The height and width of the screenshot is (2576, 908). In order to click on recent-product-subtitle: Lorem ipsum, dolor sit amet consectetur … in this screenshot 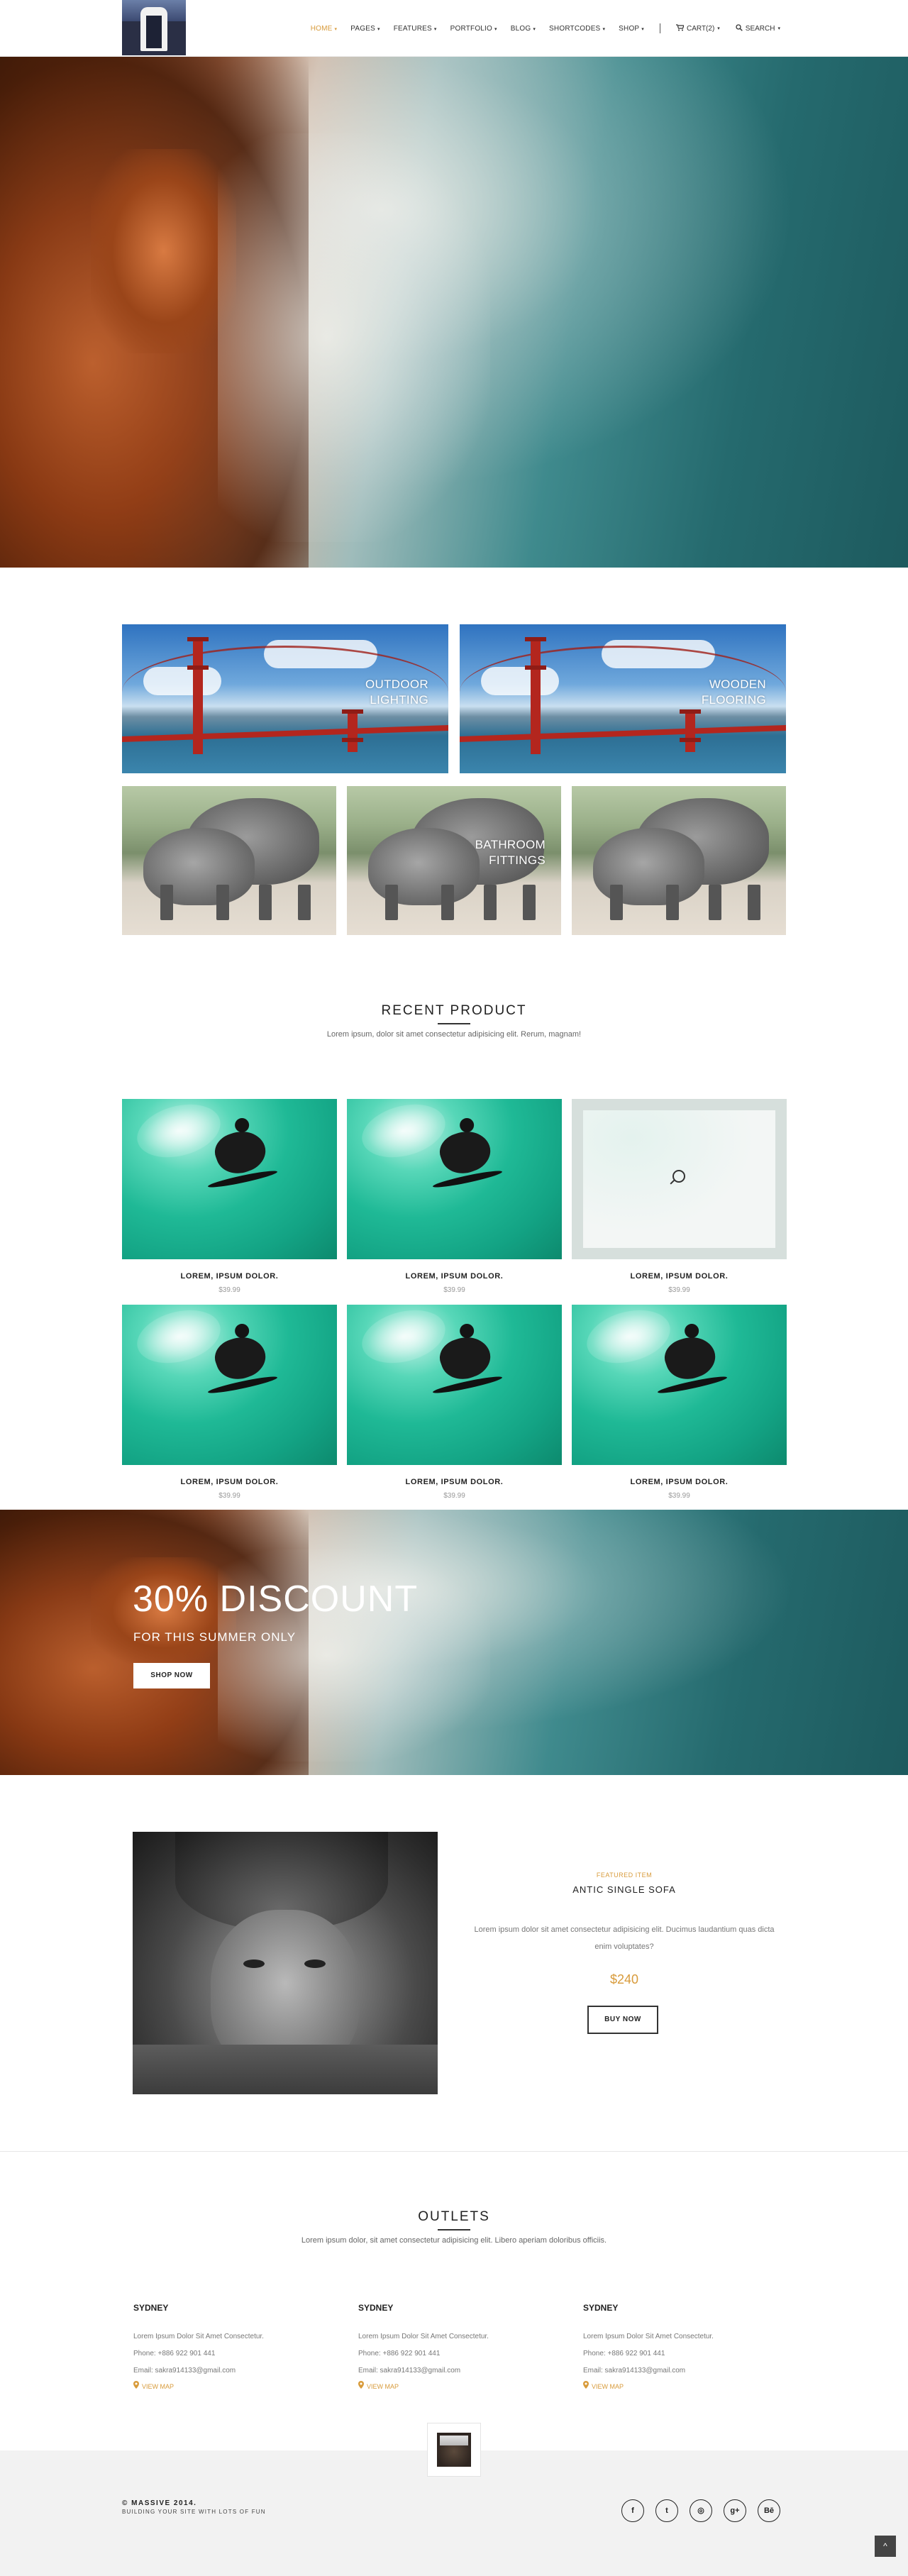, I will do `click(454, 1034)`.